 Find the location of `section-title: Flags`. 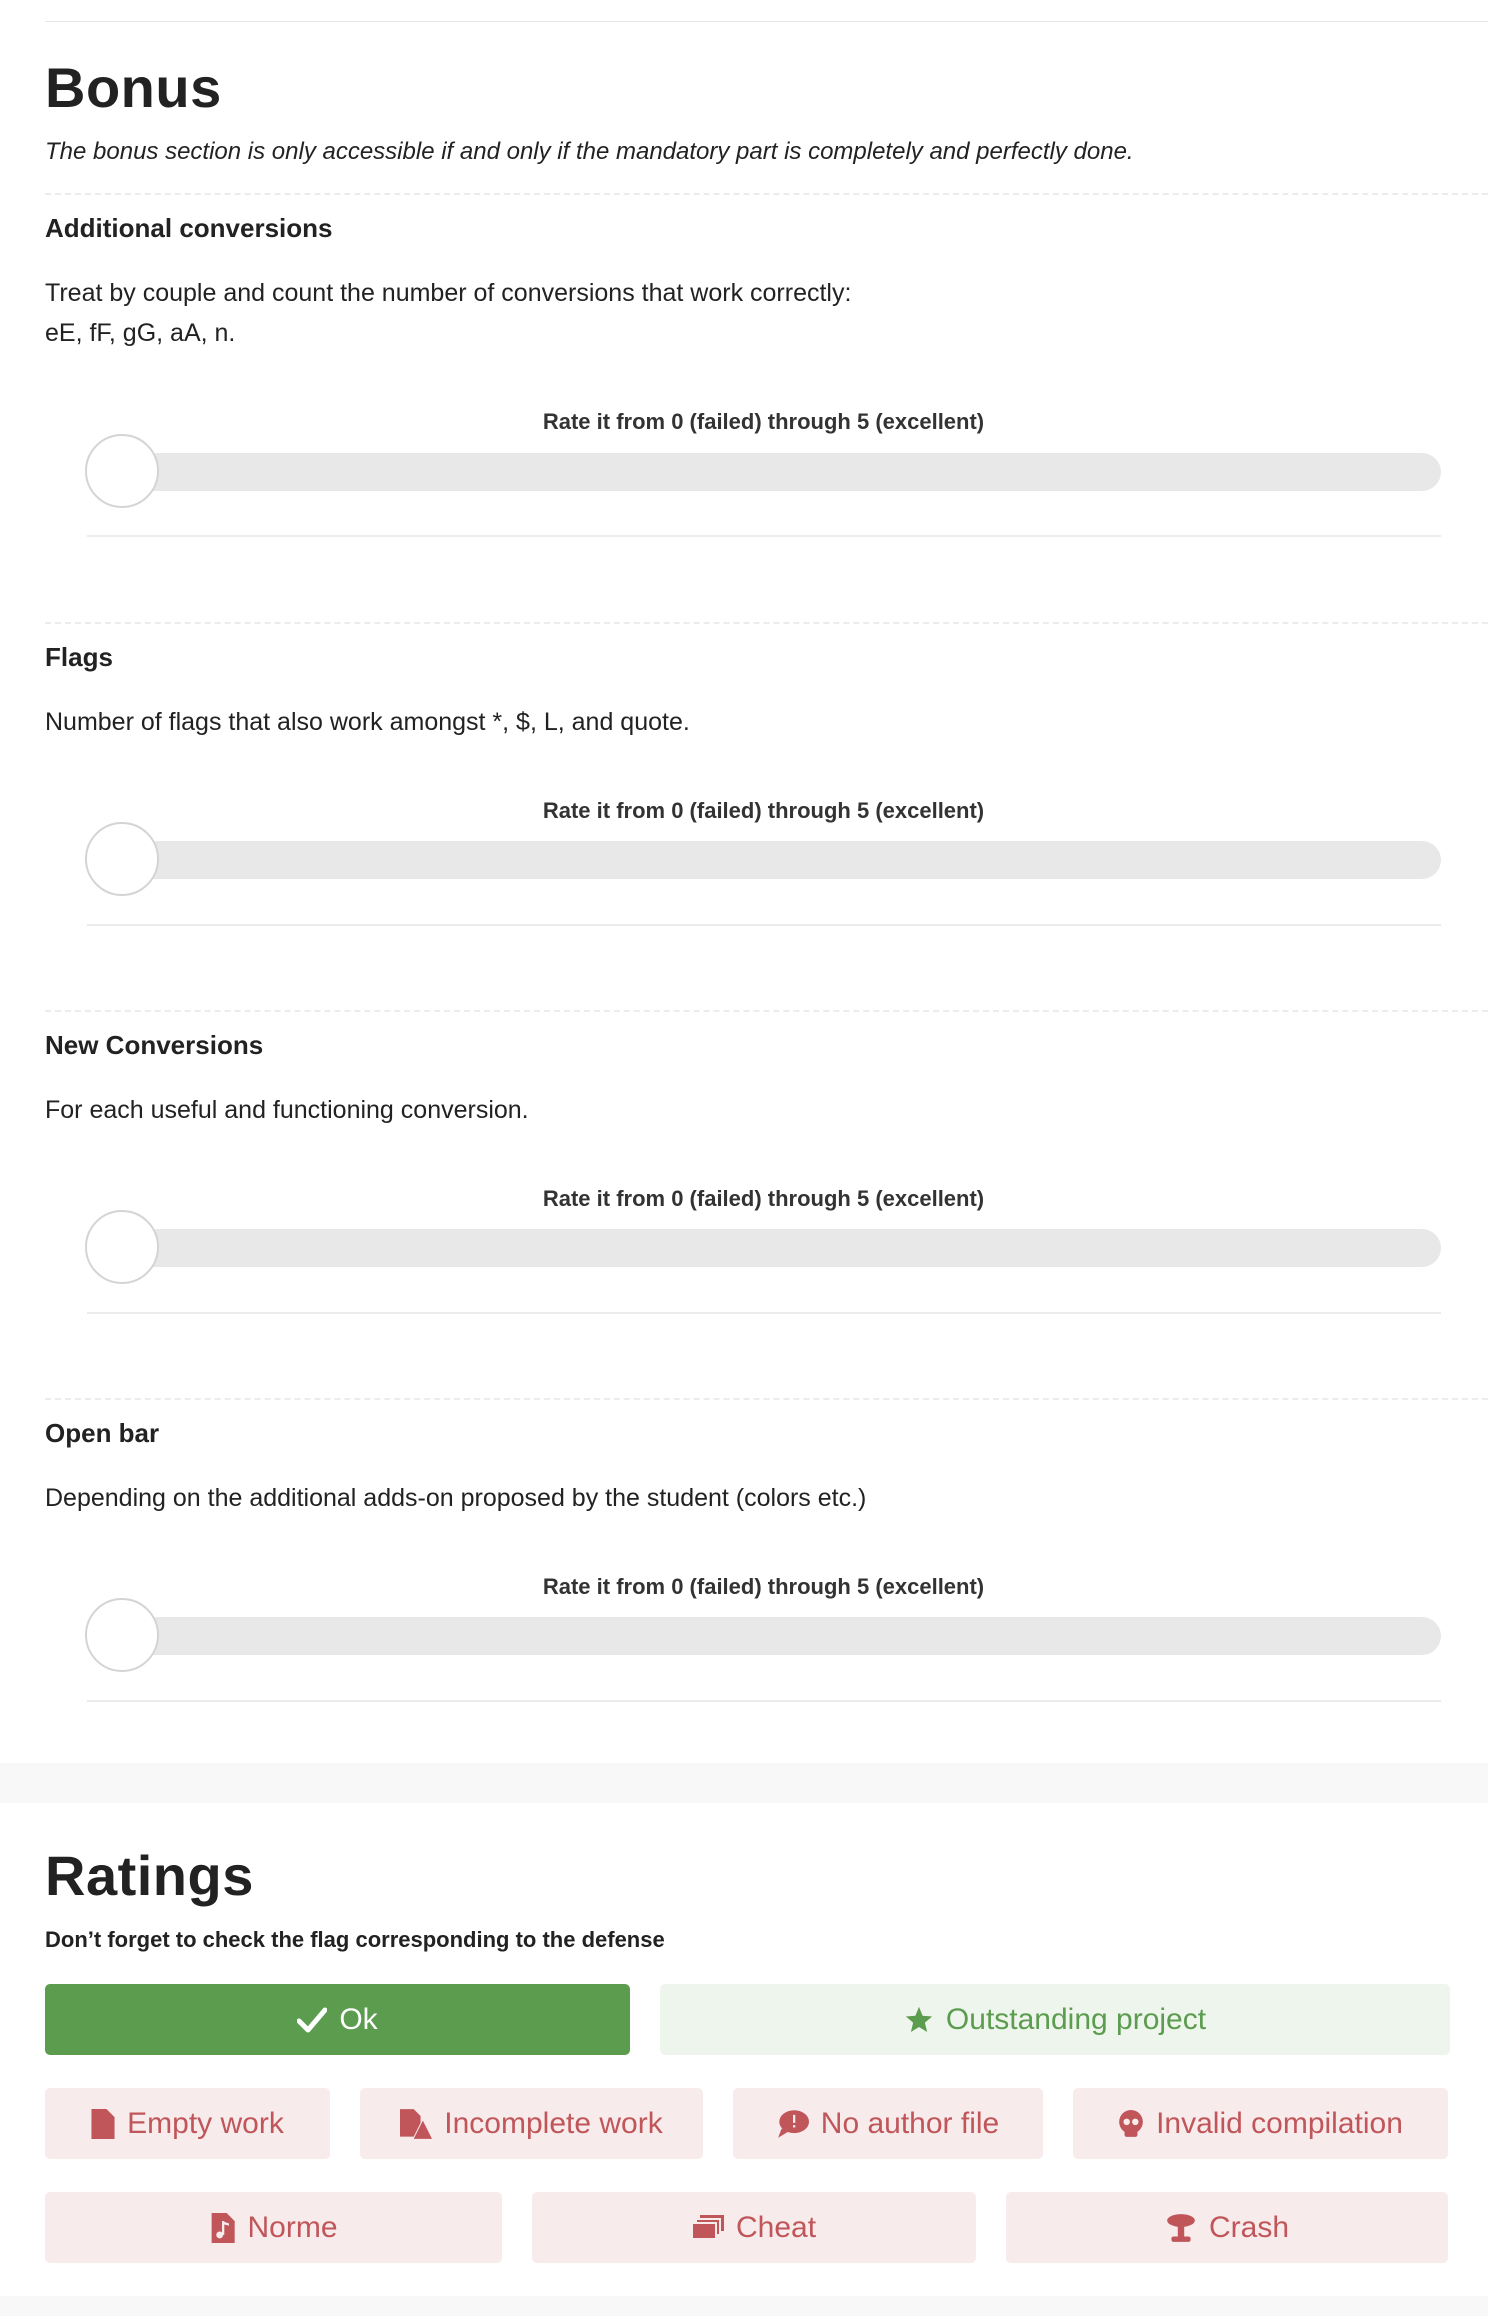

section-title: Flags is located at coordinates (79, 657).